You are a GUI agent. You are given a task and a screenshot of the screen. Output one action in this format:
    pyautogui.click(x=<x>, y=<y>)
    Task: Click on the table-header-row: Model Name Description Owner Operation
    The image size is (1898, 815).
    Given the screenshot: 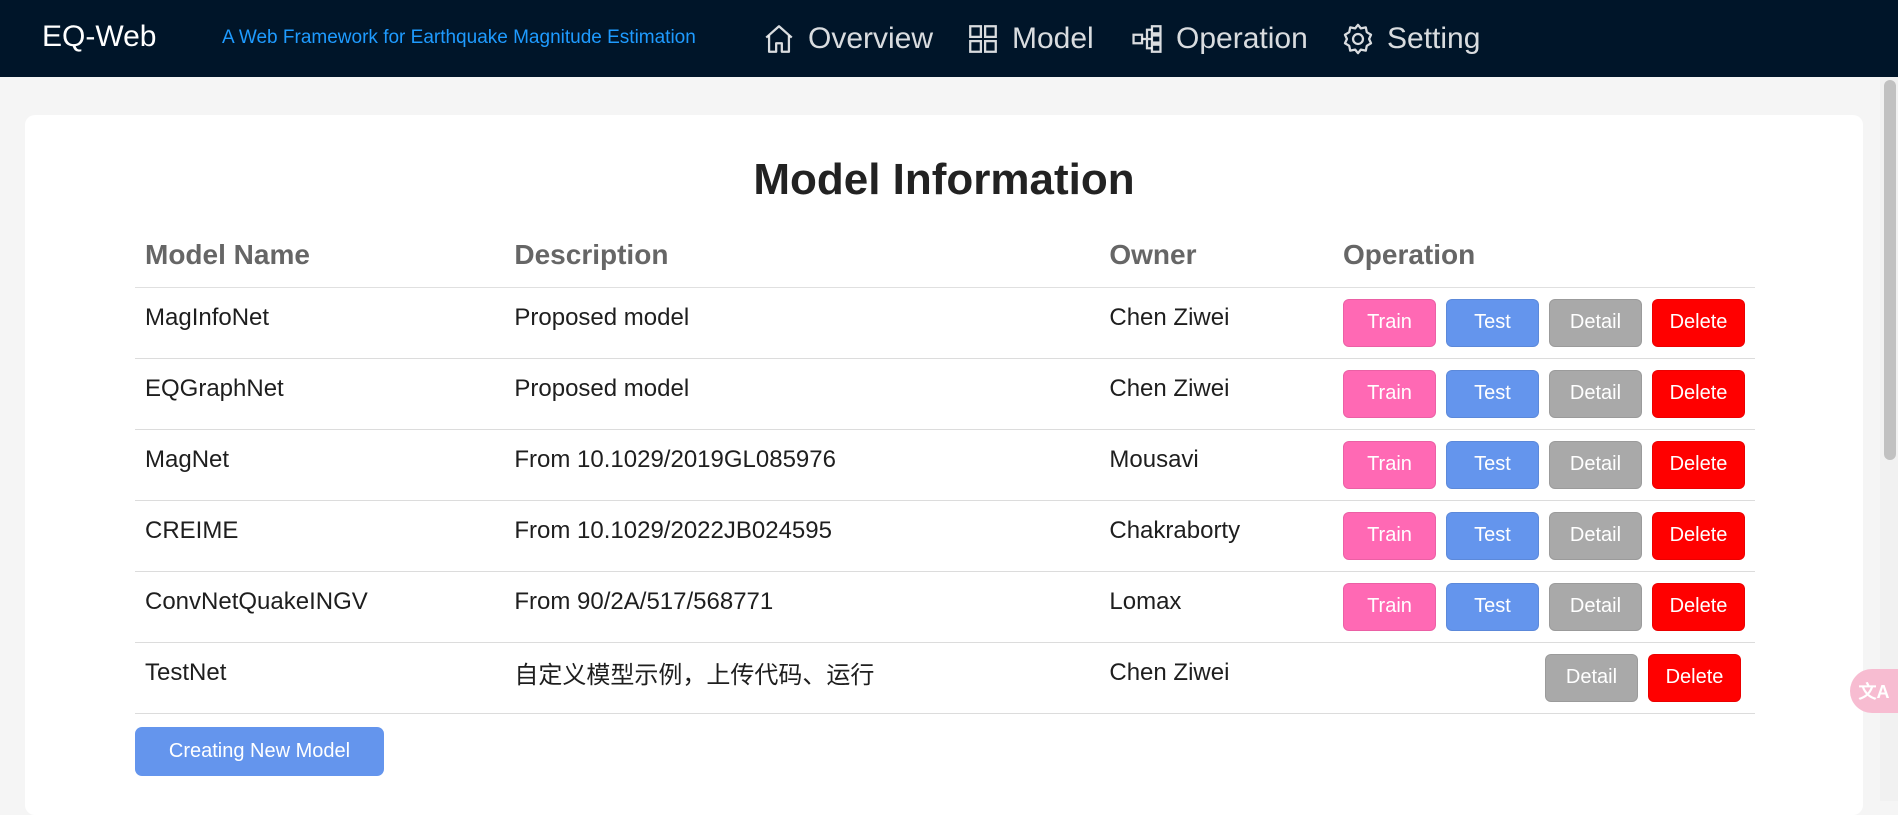 What is the action you would take?
    pyautogui.click(x=945, y=255)
    